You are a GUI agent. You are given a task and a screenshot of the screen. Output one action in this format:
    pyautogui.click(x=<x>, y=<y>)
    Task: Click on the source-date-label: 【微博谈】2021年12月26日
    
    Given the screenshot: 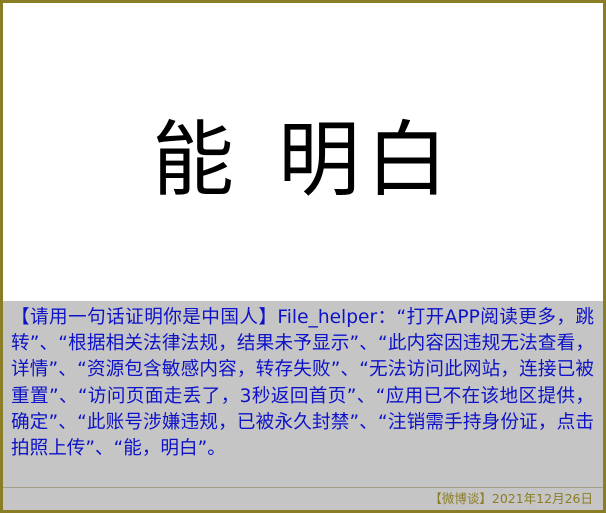 What is the action you would take?
    pyautogui.click(x=511, y=498)
    